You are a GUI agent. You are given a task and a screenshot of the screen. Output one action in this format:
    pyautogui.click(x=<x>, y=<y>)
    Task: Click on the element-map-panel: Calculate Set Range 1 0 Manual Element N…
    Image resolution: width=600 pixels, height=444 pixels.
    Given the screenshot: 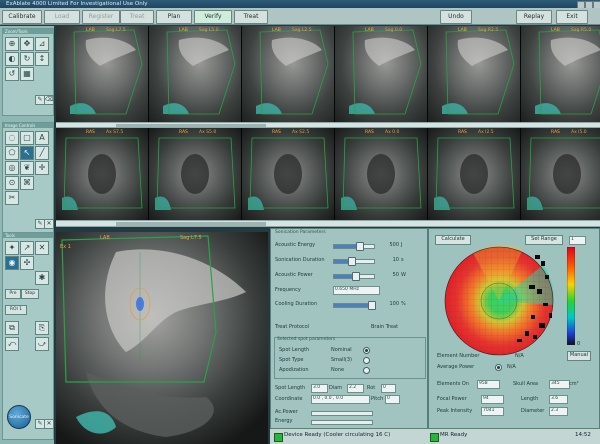 What is the action you would take?
    pyautogui.click(x=514, y=336)
    